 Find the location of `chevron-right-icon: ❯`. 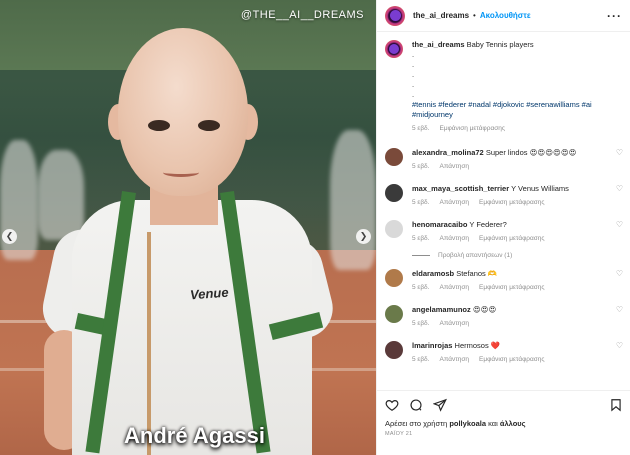

chevron-right-icon: ❯ is located at coordinates (363, 236).